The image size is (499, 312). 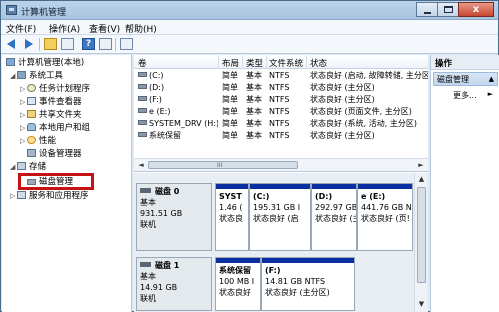 I want to click on column-layout: 布局, so click(x=230, y=63).